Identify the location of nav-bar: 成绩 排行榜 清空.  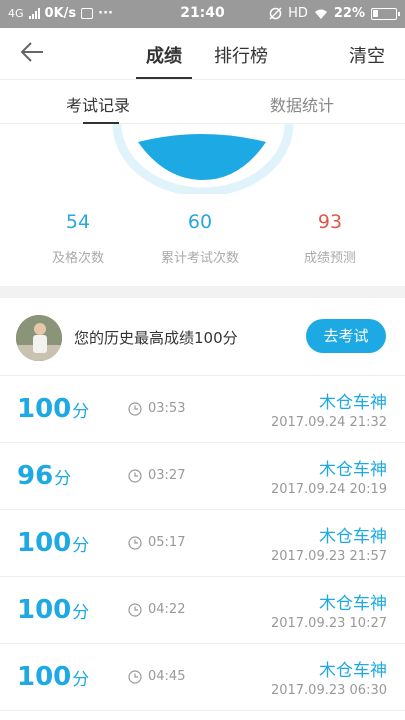
(202, 54).